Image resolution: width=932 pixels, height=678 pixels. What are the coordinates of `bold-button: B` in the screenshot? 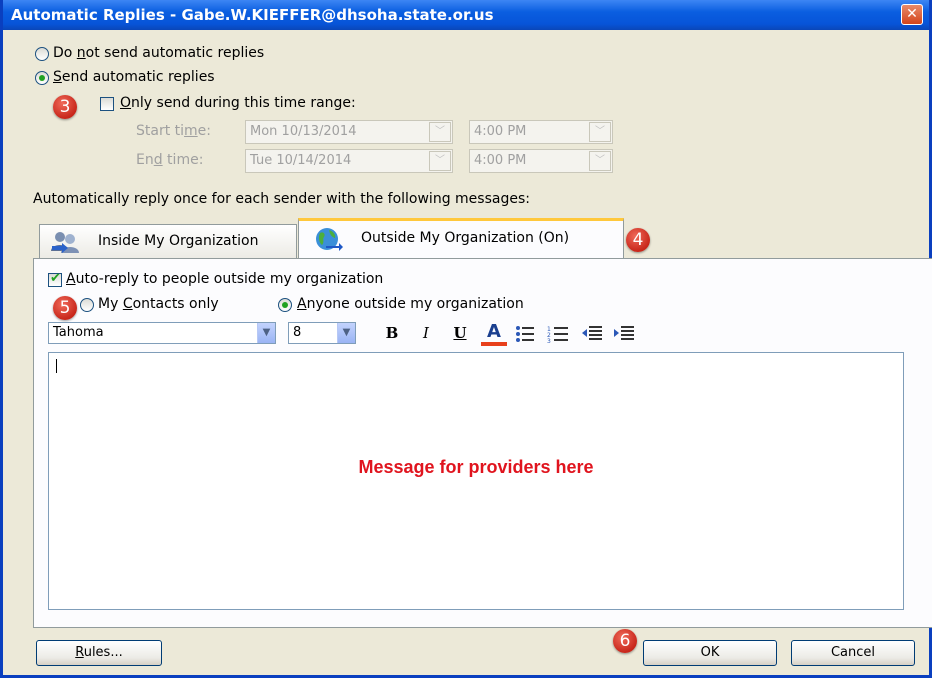 It's located at (392, 333).